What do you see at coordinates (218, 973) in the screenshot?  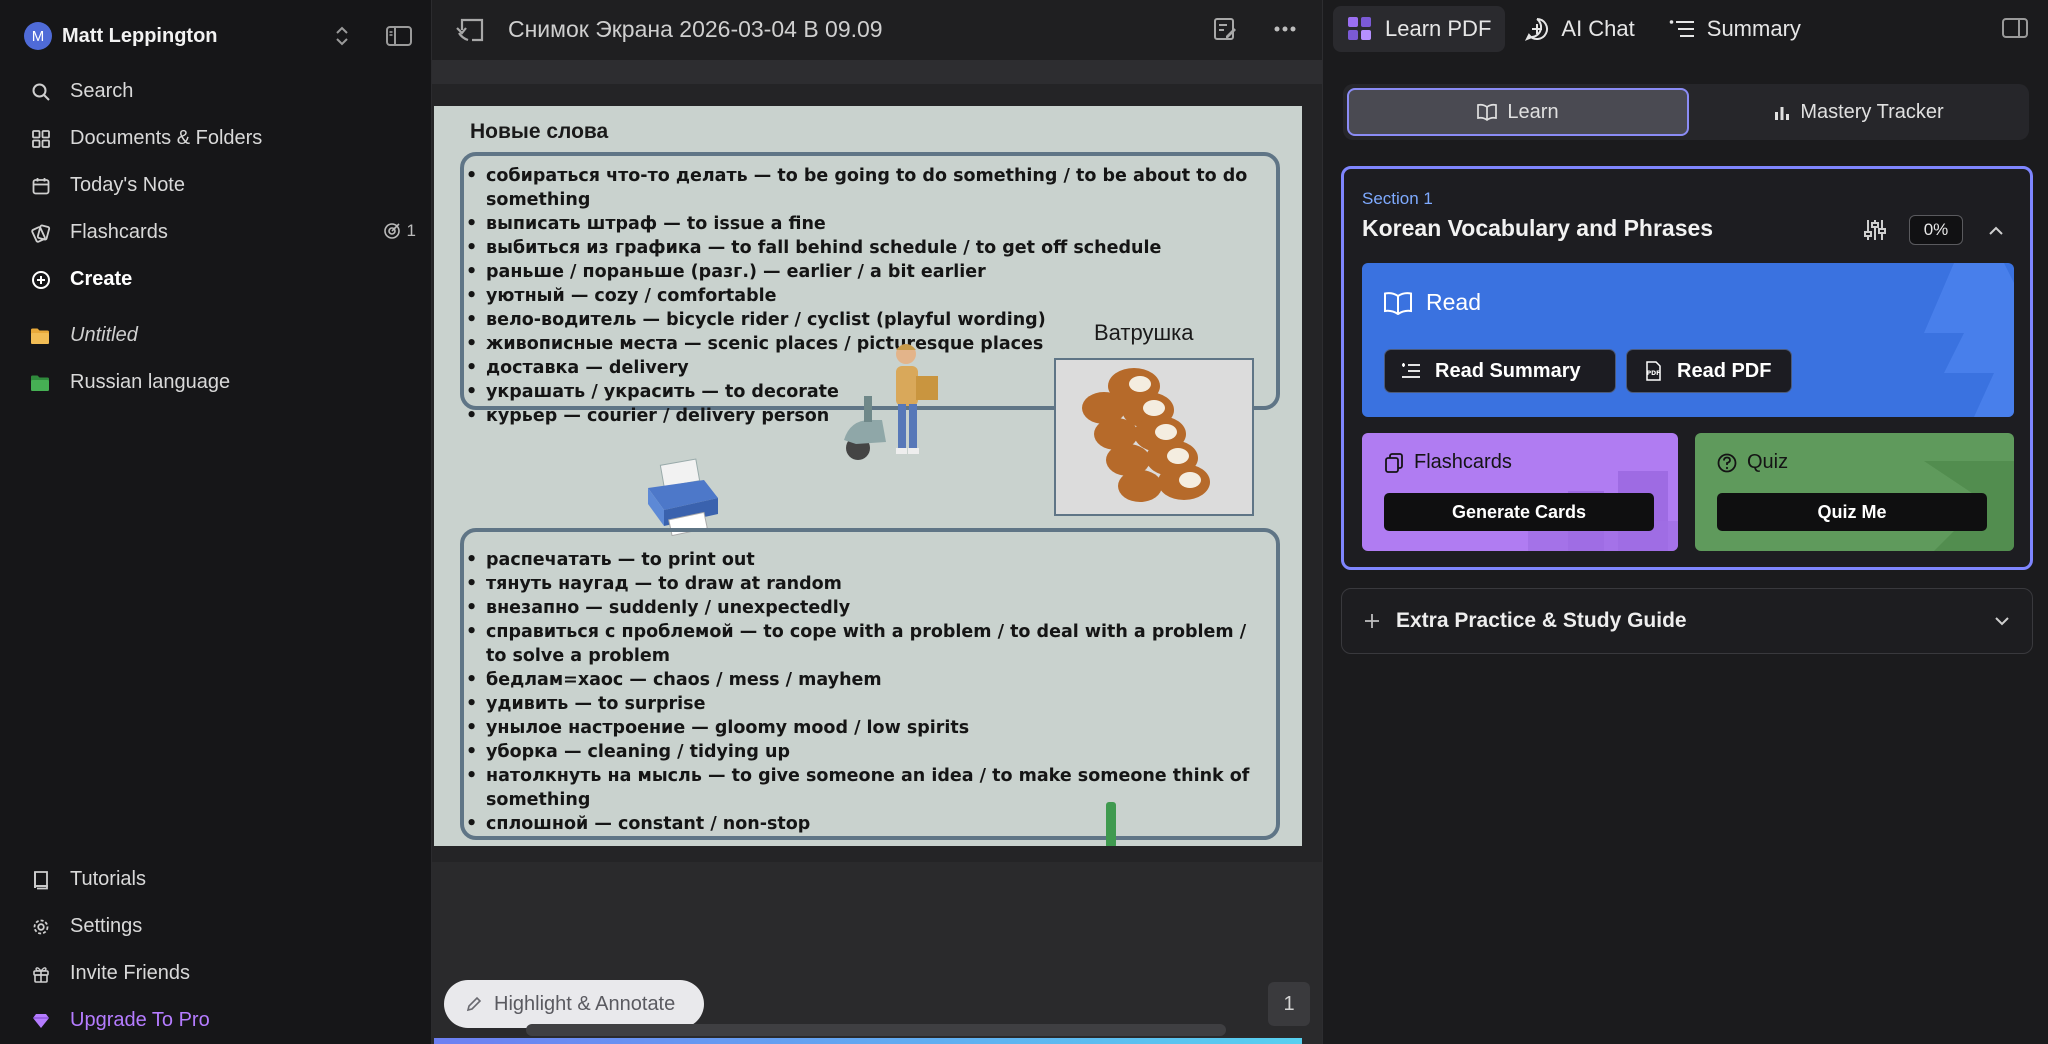 I see `sidebar-item-invite-friends: Invite Friends` at bounding box center [218, 973].